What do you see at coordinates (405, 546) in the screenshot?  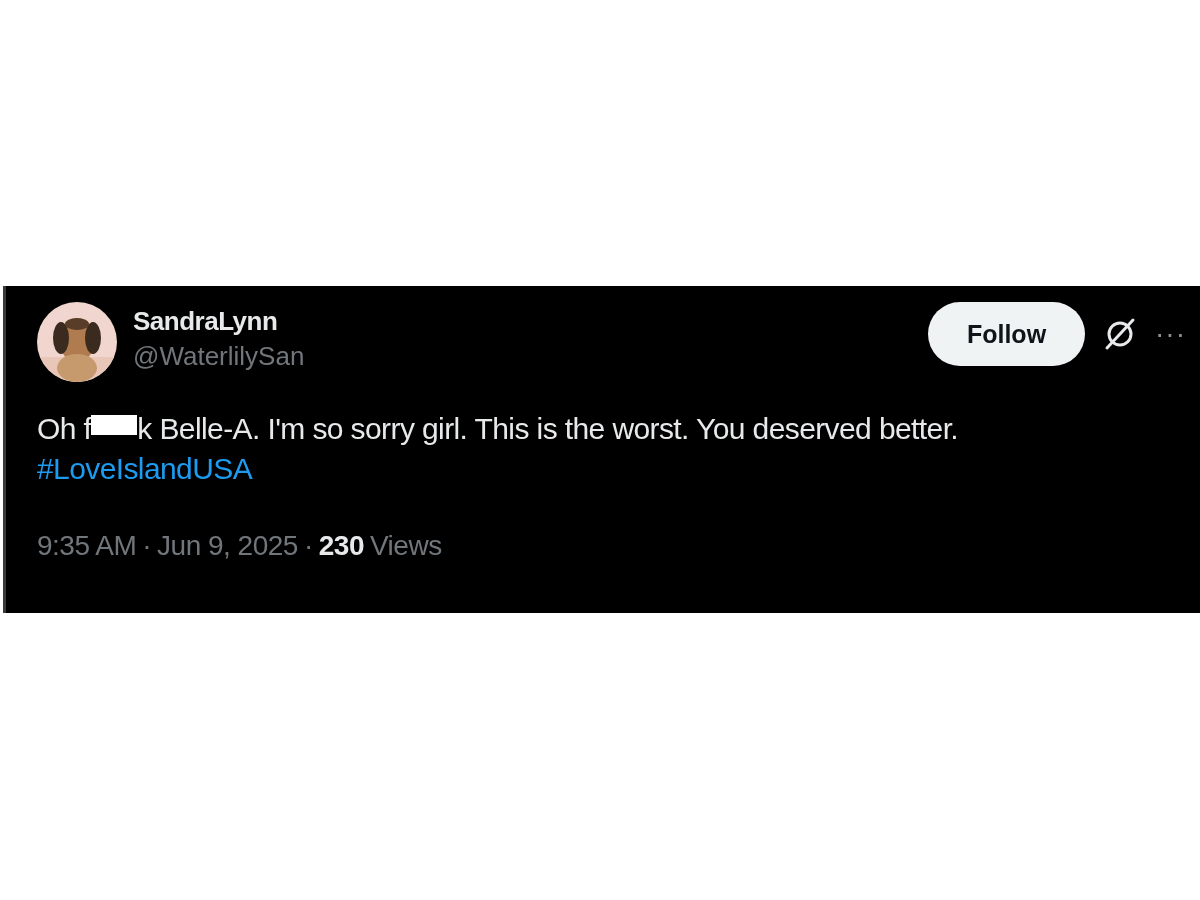 I see `views-label: Views` at bounding box center [405, 546].